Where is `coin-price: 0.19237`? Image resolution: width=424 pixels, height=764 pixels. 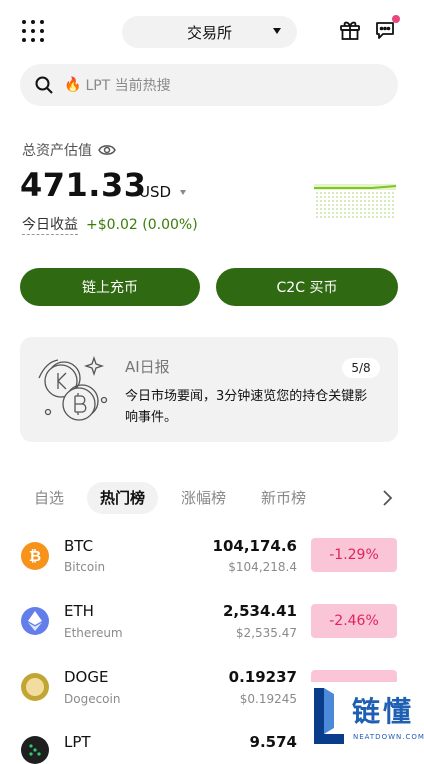 coin-price: 0.19237 is located at coordinates (262, 677).